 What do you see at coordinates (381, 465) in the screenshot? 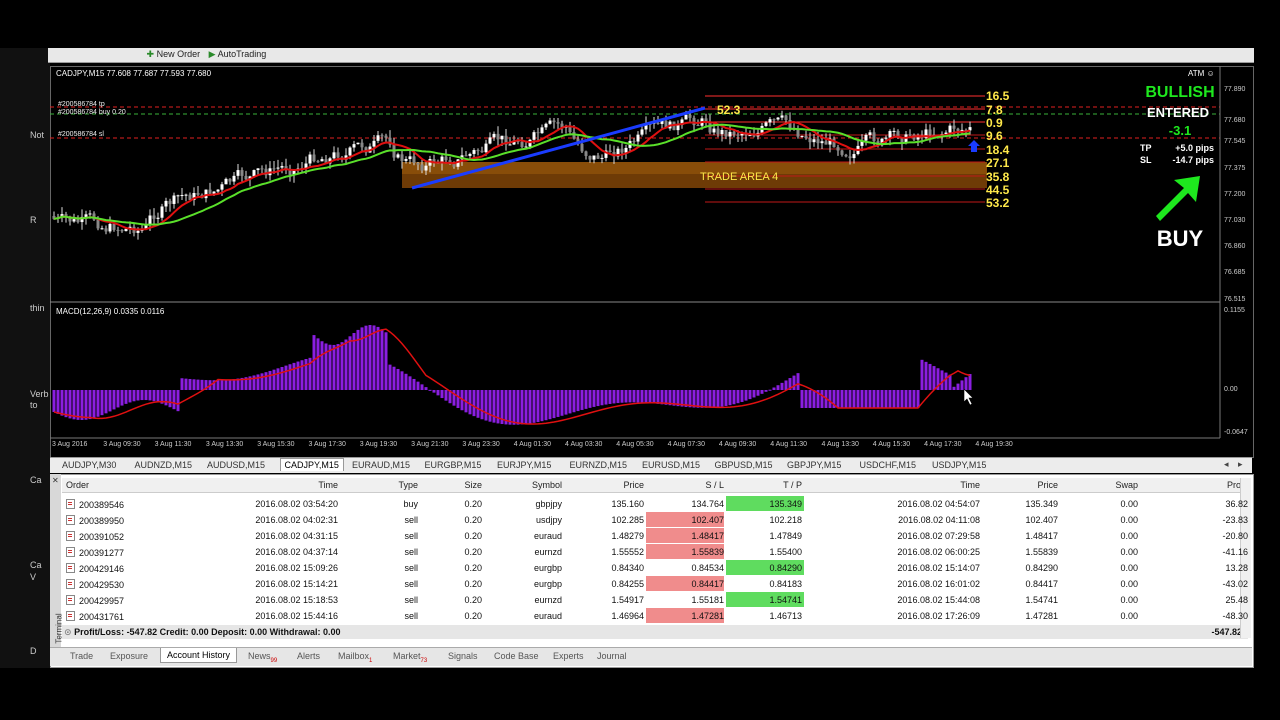
I see `symbol-tab: EURAUD,M15` at bounding box center [381, 465].